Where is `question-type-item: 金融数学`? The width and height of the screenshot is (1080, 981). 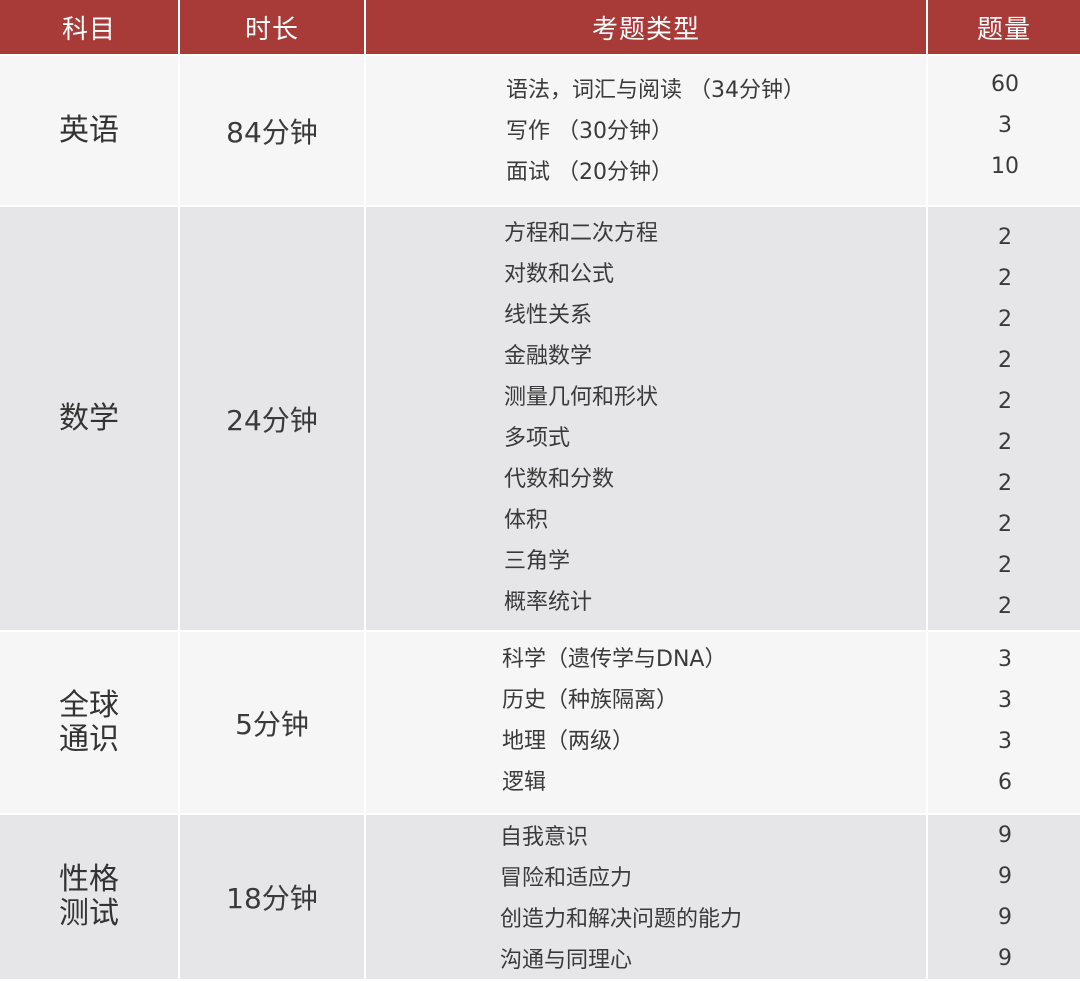 question-type-item: 金融数学 is located at coordinates (548, 356).